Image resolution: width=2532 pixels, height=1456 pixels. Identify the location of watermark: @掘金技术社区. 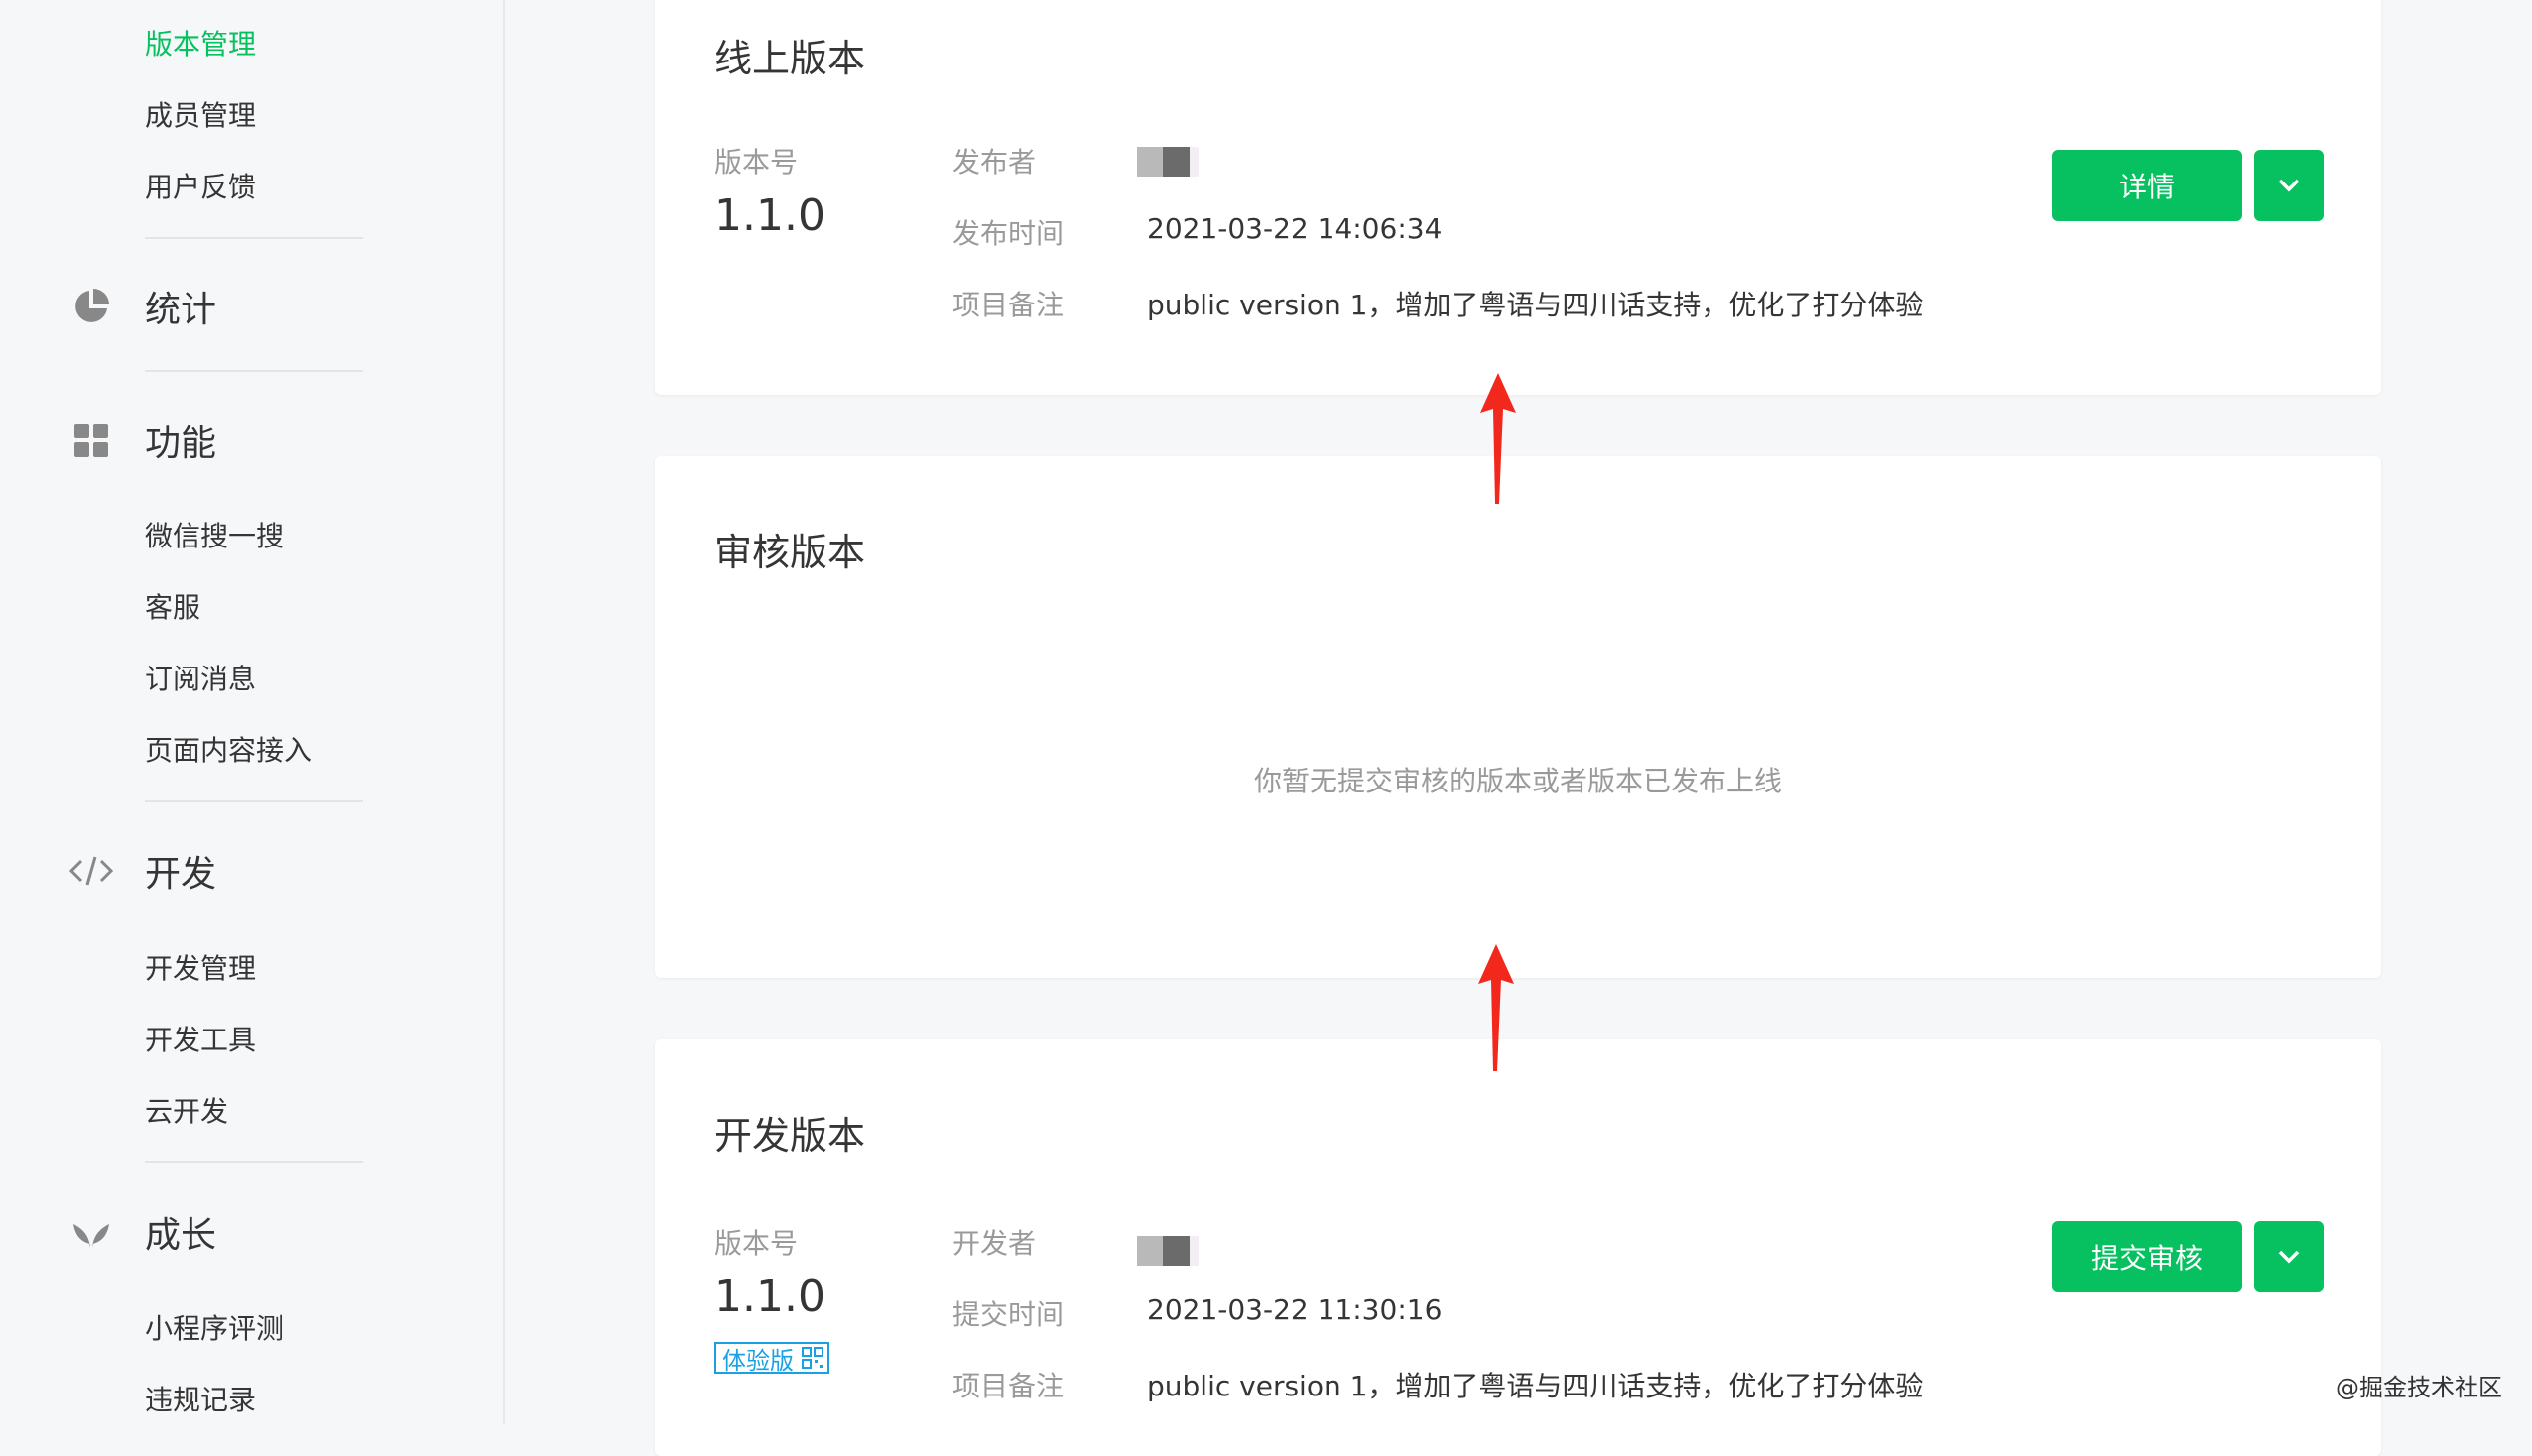
(2419, 1387).